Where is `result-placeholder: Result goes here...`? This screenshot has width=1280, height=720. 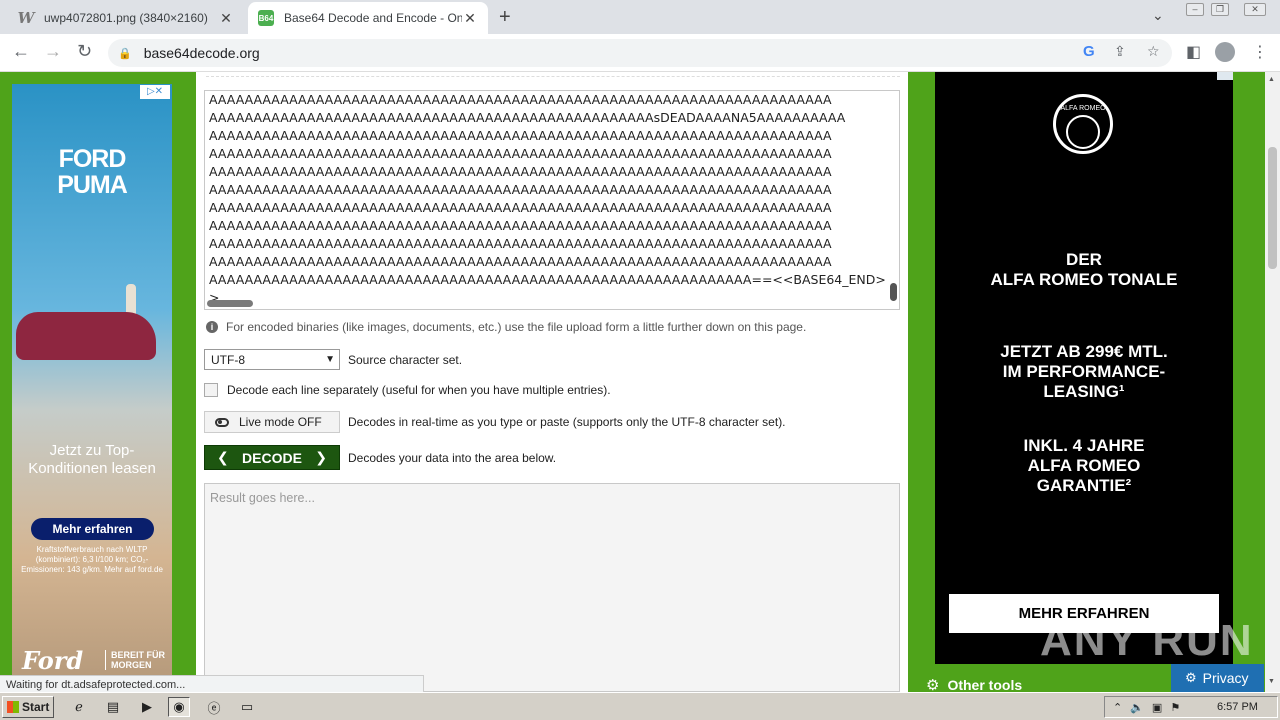 result-placeholder: Result goes here... is located at coordinates (262, 498).